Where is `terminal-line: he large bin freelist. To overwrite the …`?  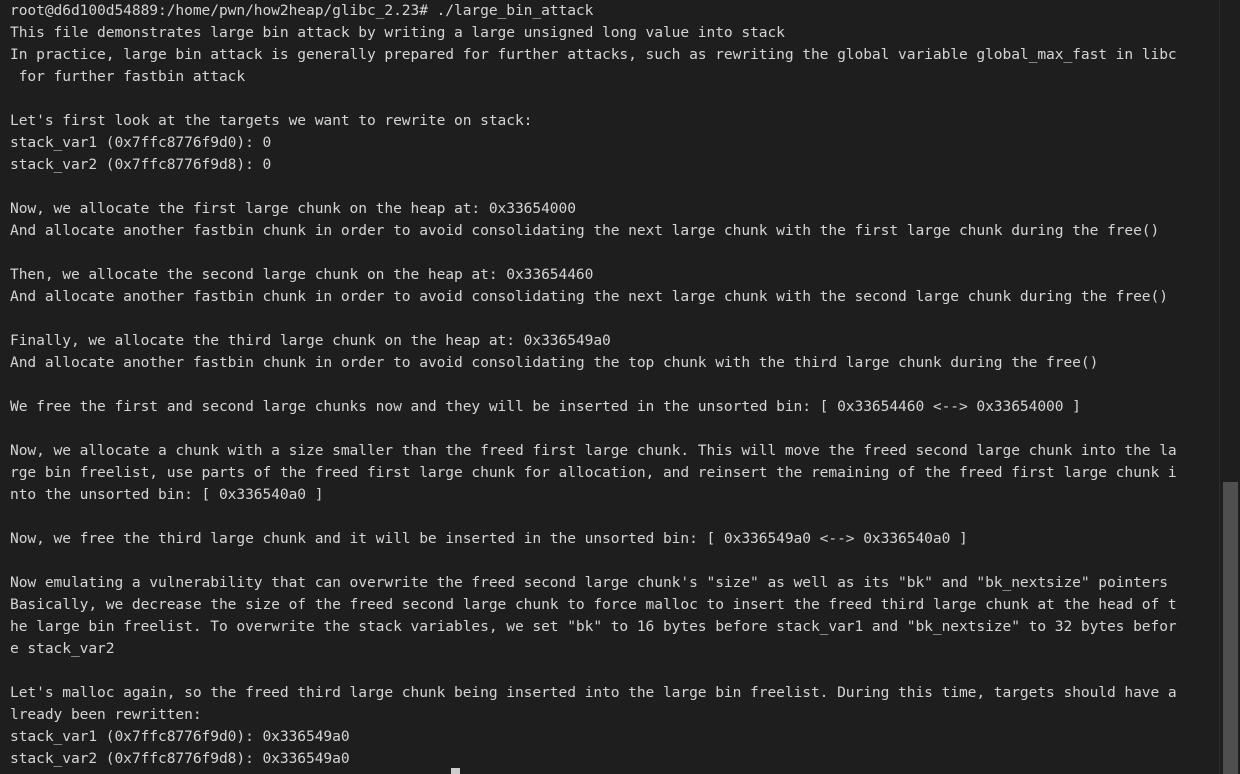
terminal-line: he large bin freelist. To overwrite the … is located at coordinates (593, 626).